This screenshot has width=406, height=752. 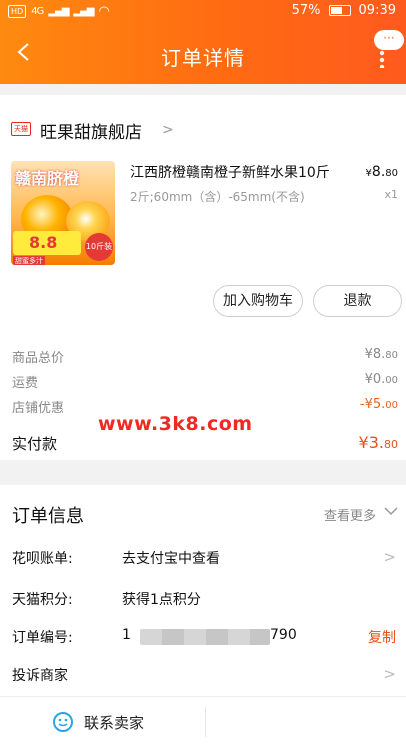 I want to click on hd-chip: HD, so click(x=17, y=11).